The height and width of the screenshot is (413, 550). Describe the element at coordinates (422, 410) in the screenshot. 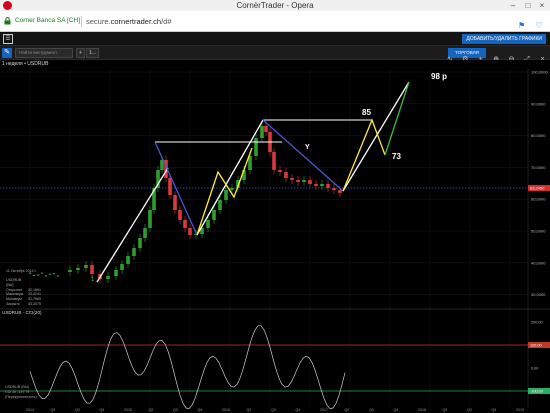

I see `time-tick-label: 2018` at that location.